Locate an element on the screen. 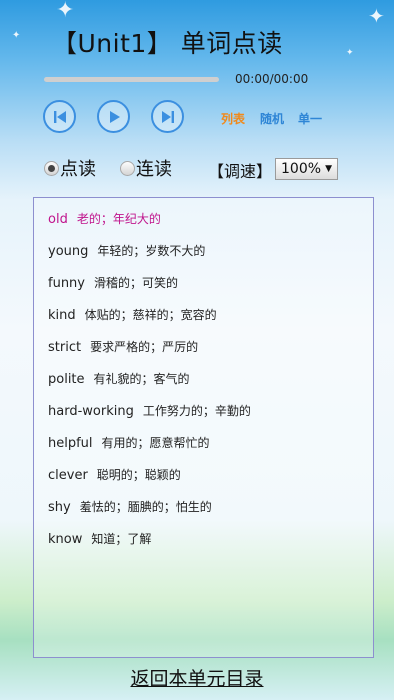  time-readout: 00:00/00:00 is located at coordinates (272, 79).